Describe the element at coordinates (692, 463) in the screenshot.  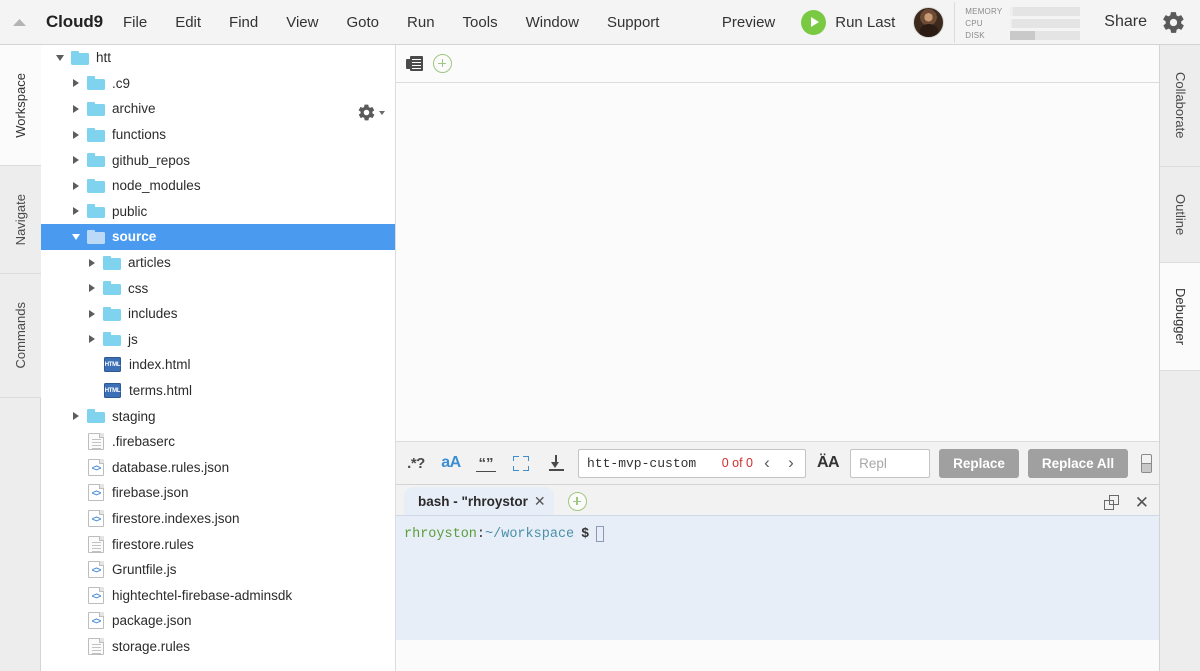
I see `search-input: htt-mvp-custom 0 of 0 ‹ ›` at that location.